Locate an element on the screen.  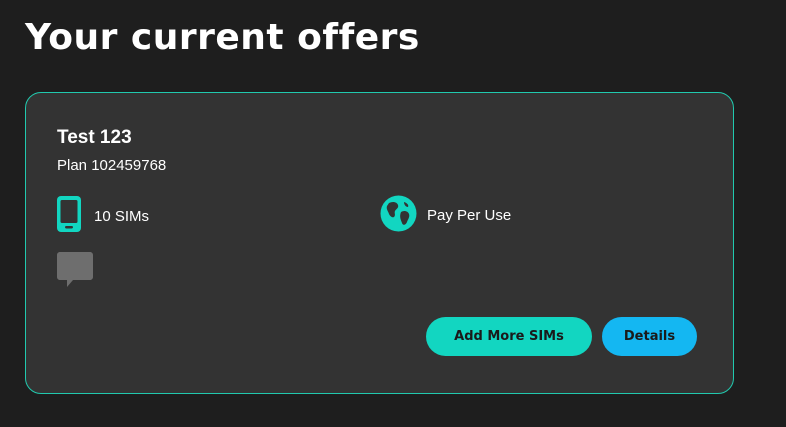
chat-bubble-icon is located at coordinates (75, 272).